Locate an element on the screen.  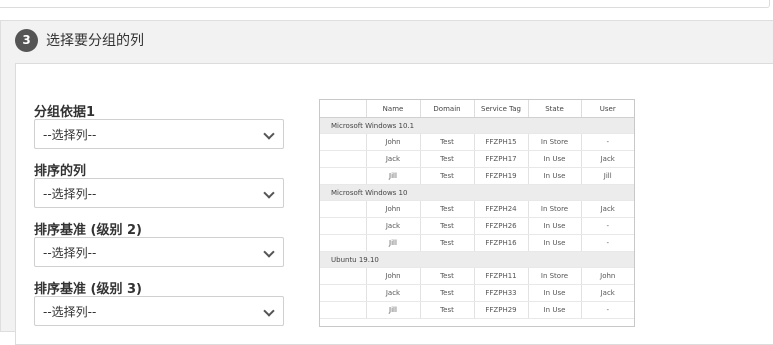
section-title: 选择要分组的列 is located at coordinates (95, 41).